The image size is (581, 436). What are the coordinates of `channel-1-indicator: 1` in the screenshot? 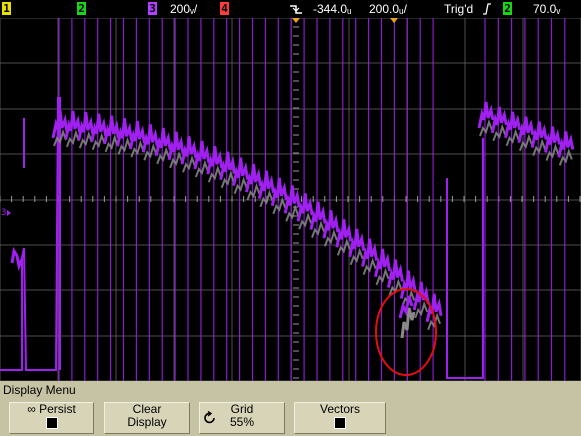 It's located at (6, 8).